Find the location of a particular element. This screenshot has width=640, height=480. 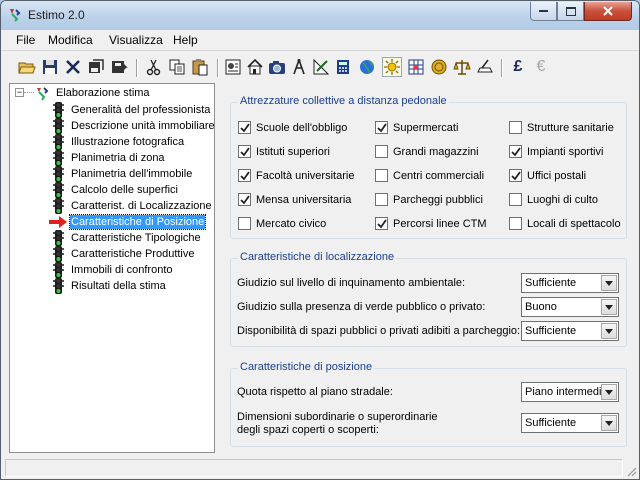

house-icon is located at coordinates (255, 66).